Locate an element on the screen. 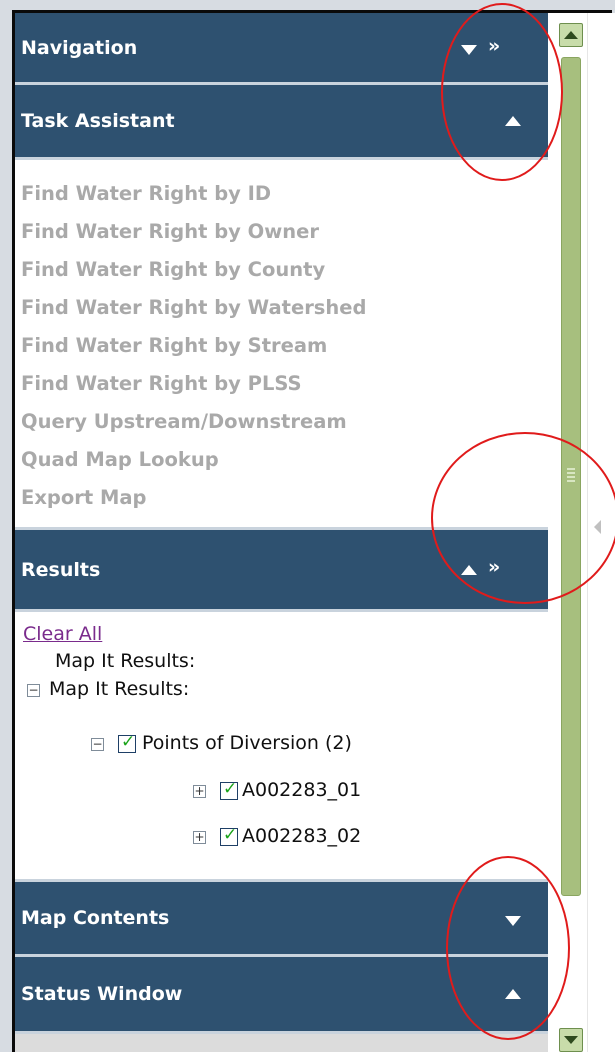  task-find-by-plss: Find Water Right by PLSS is located at coordinates (161, 383).